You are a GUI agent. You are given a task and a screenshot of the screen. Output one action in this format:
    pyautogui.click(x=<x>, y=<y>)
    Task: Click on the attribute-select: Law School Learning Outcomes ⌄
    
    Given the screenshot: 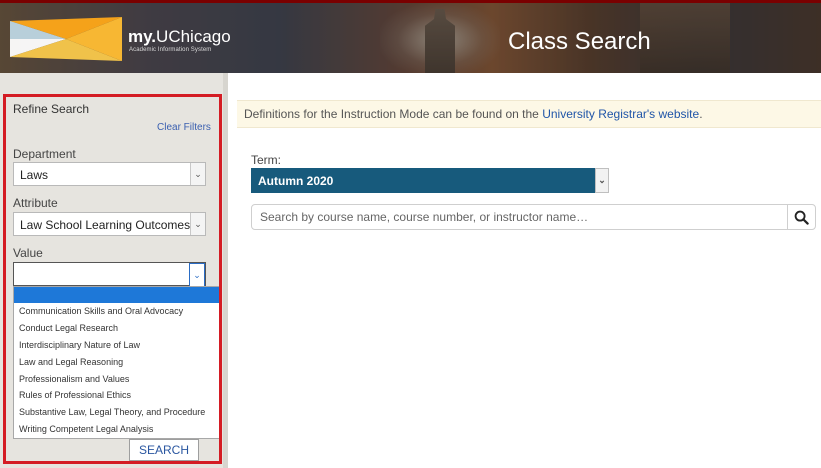 What is the action you would take?
    pyautogui.click(x=109, y=224)
    